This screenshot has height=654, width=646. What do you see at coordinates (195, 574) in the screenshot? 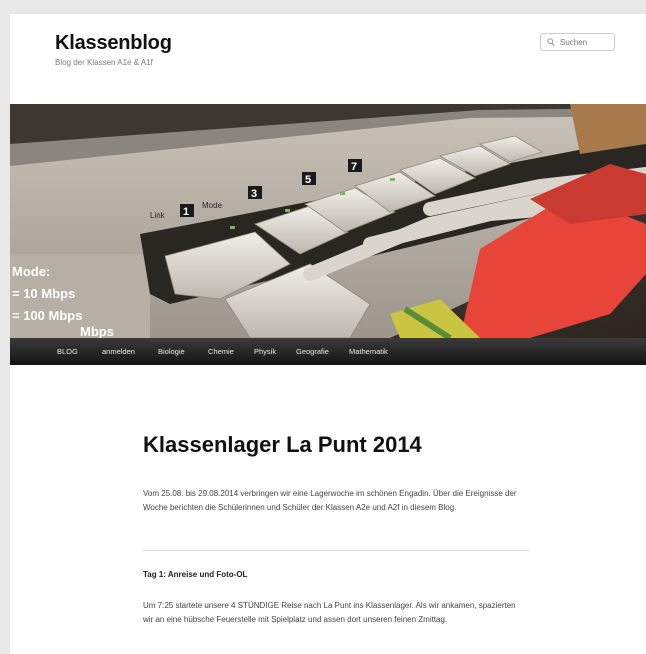
I see `day-heading: Tag 1: Anreise und Foto-OL` at bounding box center [195, 574].